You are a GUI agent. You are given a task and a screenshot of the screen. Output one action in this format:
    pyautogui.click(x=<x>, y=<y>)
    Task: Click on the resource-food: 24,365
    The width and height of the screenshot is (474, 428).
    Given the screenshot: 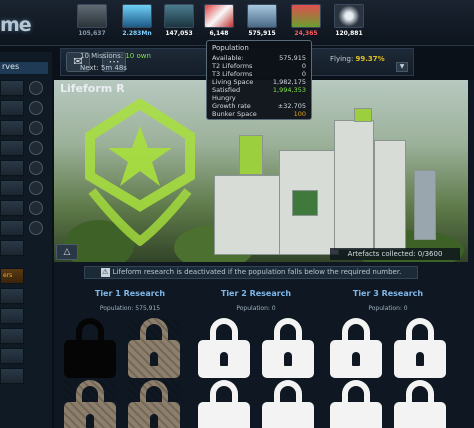 What is the action you would take?
    pyautogui.click(x=306, y=23)
    